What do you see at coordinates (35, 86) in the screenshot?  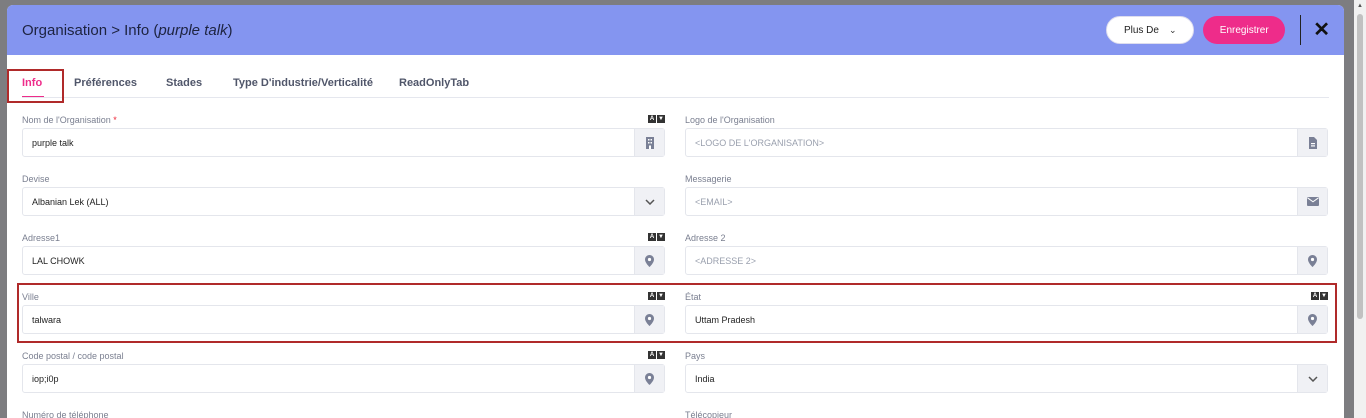 I see `highlight-box-info-tab` at bounding box center [35, 86].